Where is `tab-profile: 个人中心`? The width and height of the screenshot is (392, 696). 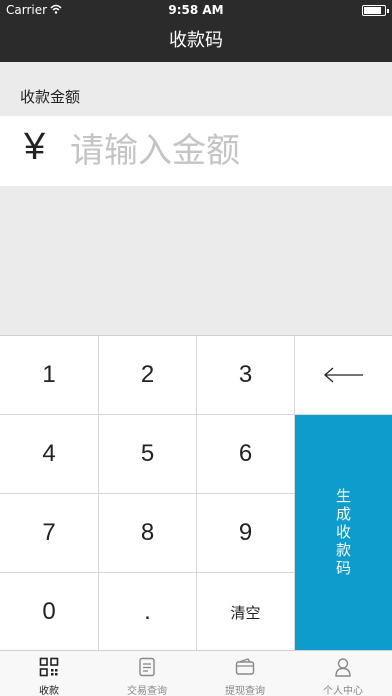
tab-profile: 个人中心 is located at coordinates (343, 673).